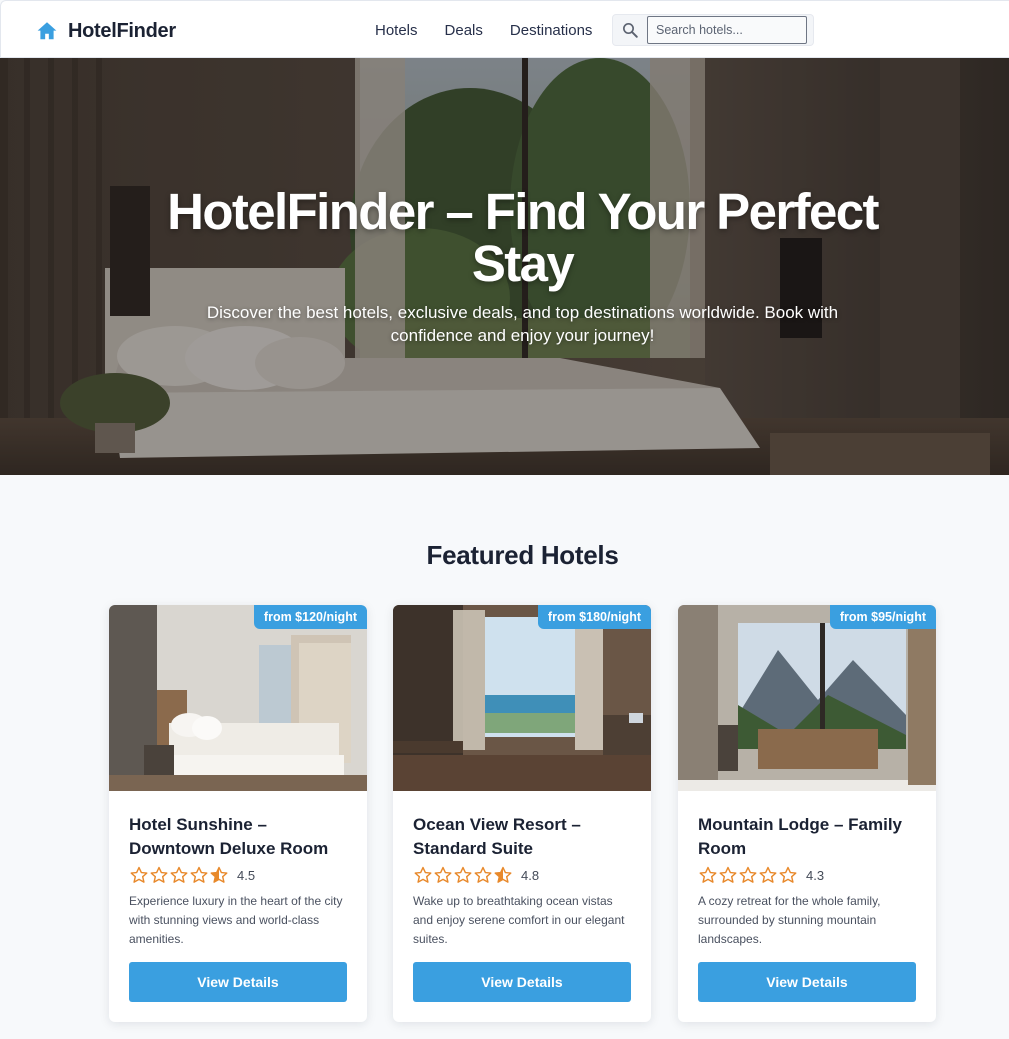 The image size is (1009, 1039). Describe the element at coordinates (483, 30) in the screenshot. I see `main-nav: Hotels Deals Destinations` at that location.